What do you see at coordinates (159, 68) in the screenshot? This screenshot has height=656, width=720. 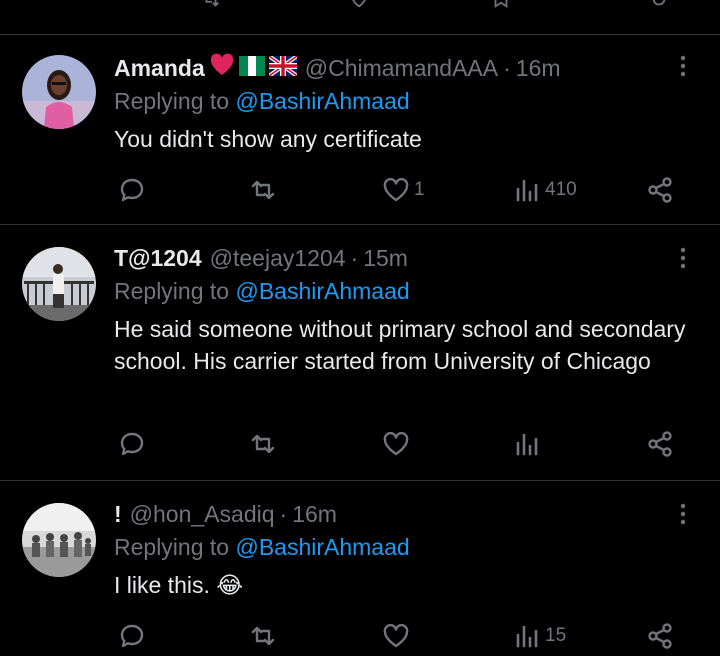 I see `display-name: Amanda` at bounding box center [159, 68].